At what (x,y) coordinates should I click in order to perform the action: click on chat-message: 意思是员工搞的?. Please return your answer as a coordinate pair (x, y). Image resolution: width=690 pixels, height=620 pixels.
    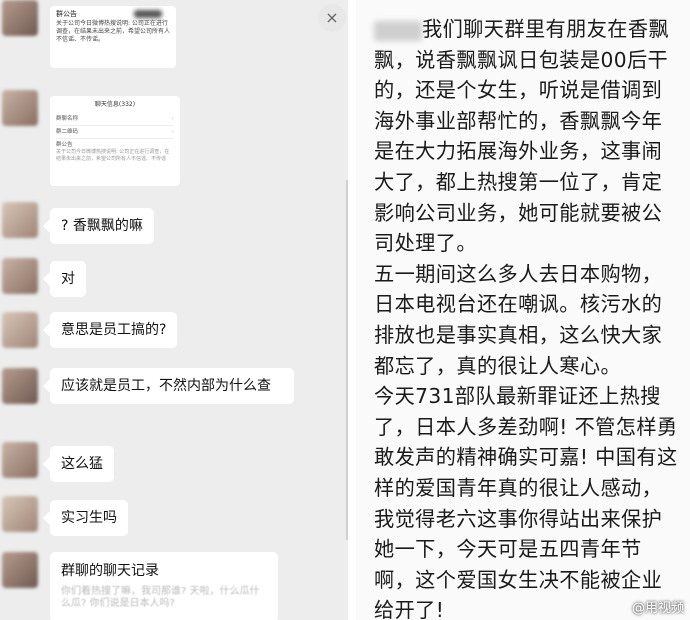
    Looking at the image, I should click on (114, 330).